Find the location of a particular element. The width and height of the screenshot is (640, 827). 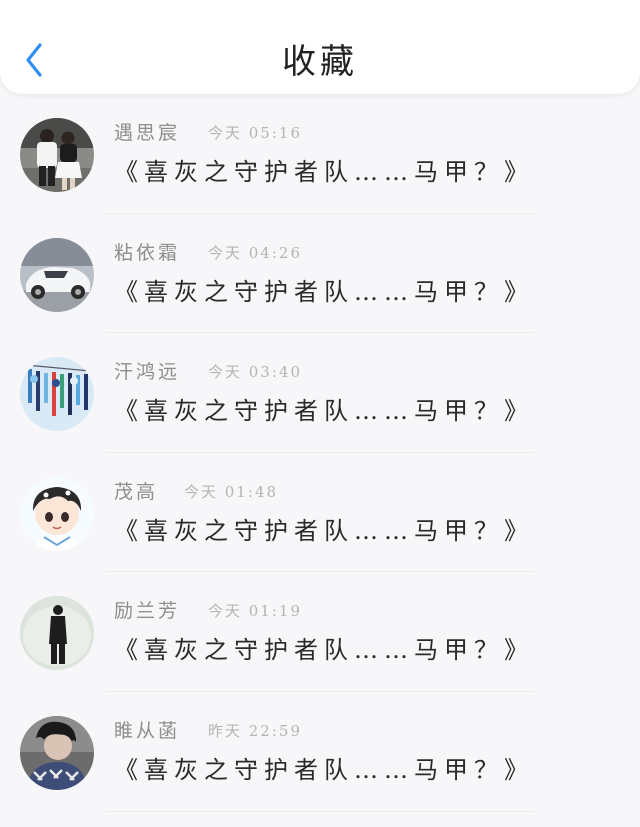

sender-name: 粘依霜 is located at coordinates (147, 252).